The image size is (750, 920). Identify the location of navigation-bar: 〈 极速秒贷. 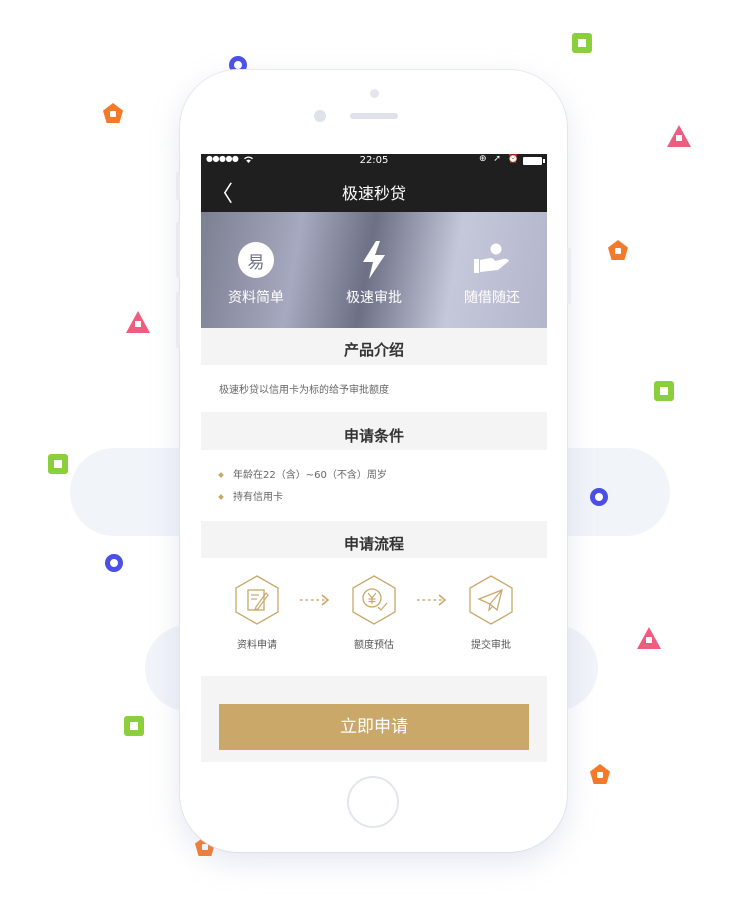
(374, 190).